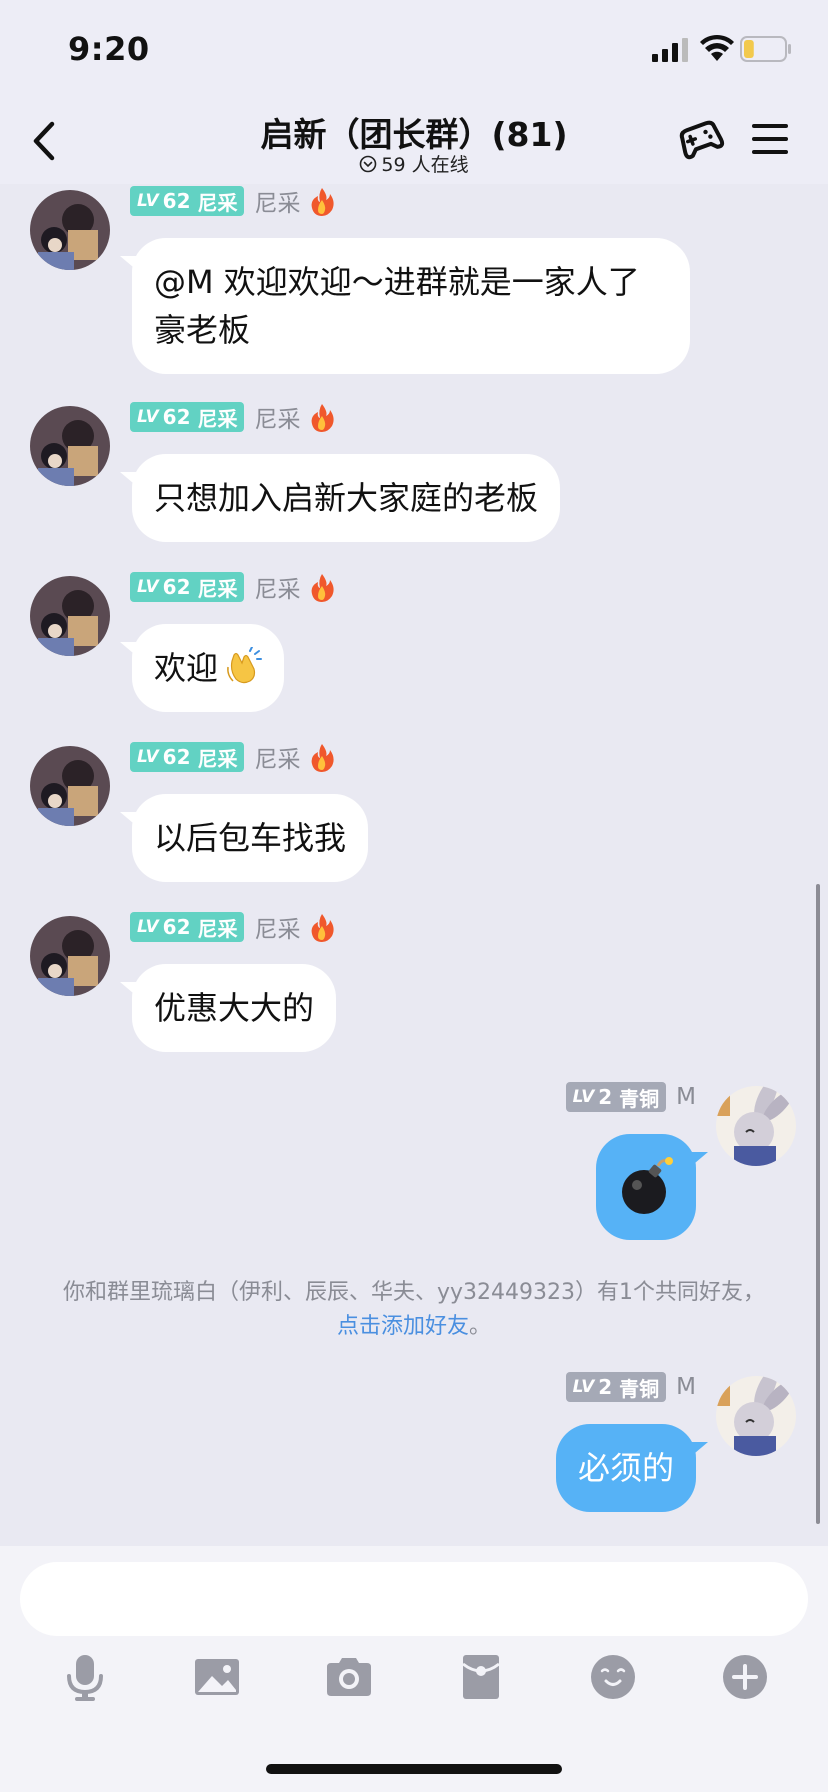  I want to click on clapping-hands-icon, so click(245, 665).